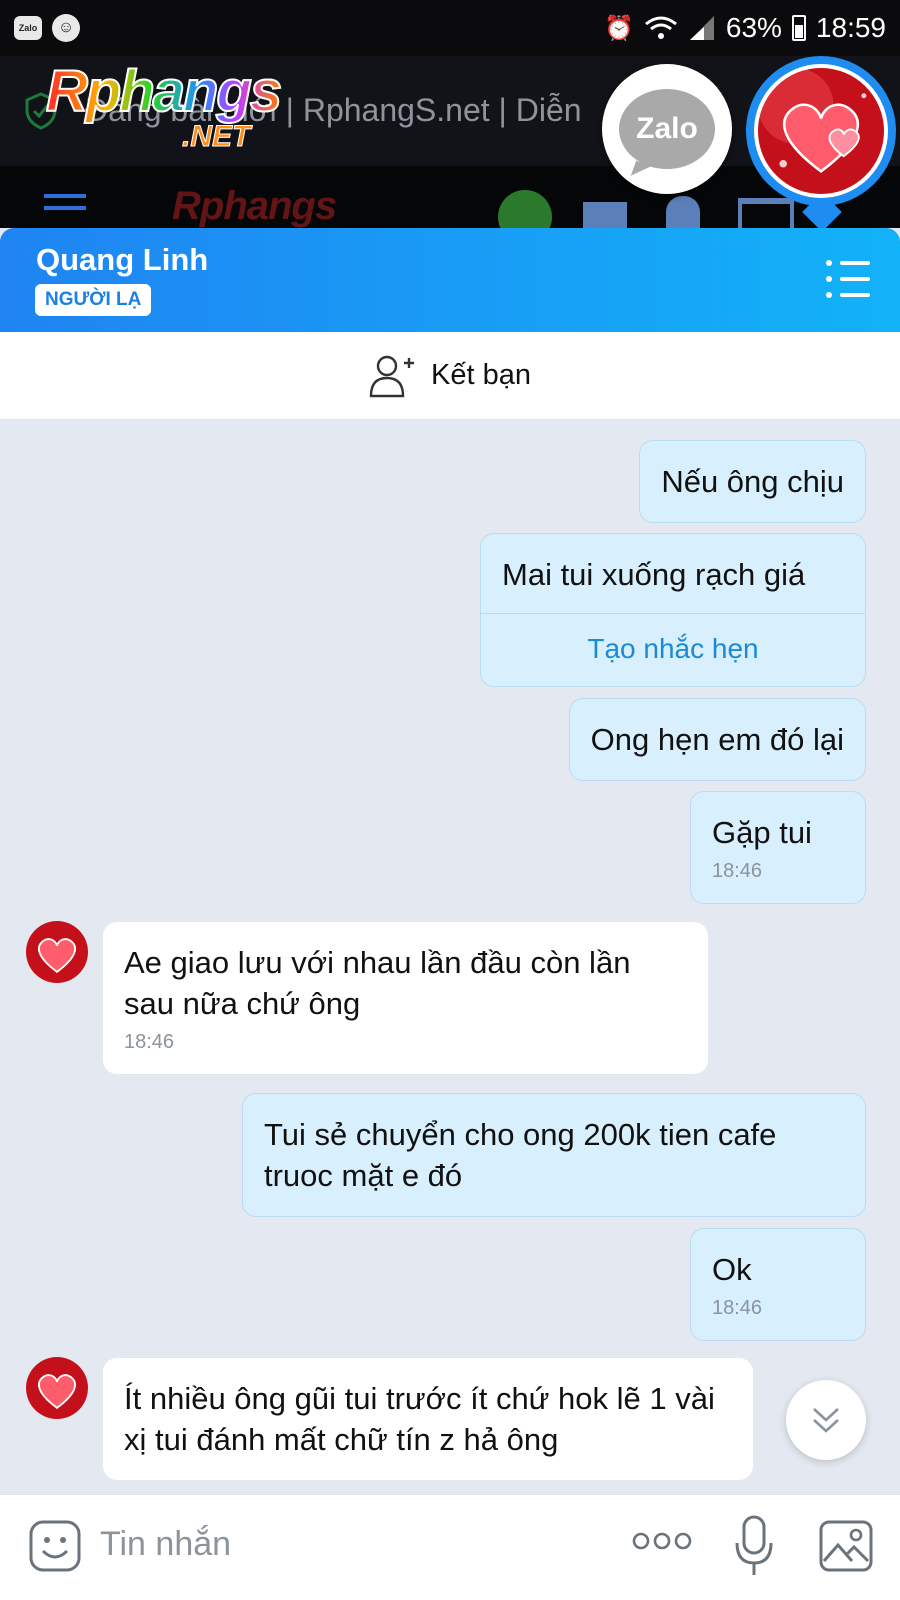 The height and width of the screenshot is (1600, 900). What do you see at coordinates (93, 300) in the screenshot?
I see `stranger-badge: NGƯỜI LẠ` at bounding box center [93, 300].